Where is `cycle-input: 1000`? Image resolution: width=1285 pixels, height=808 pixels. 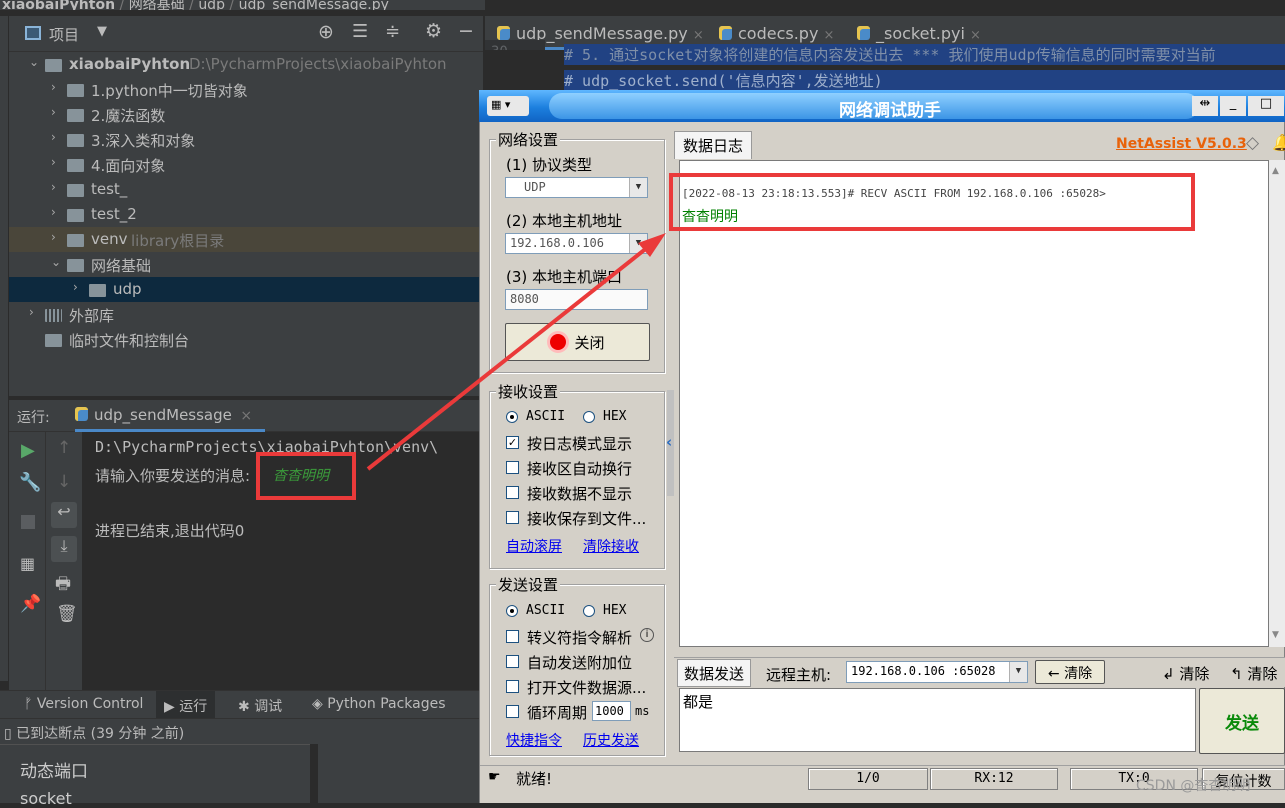 cycle-input: 1000 is located at coordinates (611, 711).